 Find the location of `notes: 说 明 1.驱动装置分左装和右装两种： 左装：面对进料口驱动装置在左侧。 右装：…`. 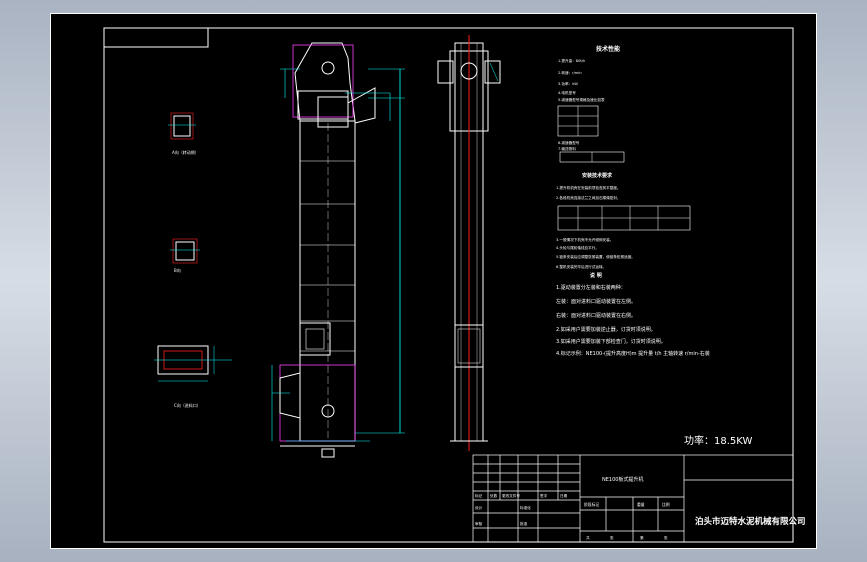

notes: 说 明 1.驱动装置分左装和右装两种： 左装：面对进料口驱动装置在左侧。 右装：… is located at coordinates (633, 314).